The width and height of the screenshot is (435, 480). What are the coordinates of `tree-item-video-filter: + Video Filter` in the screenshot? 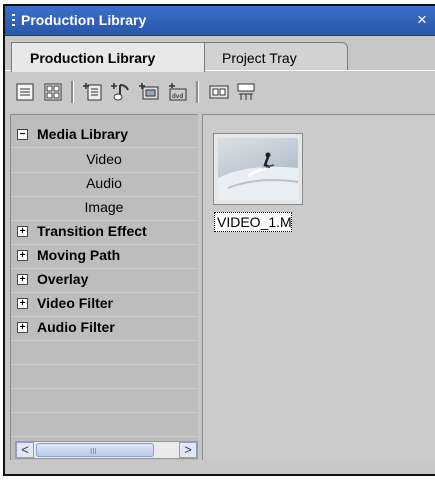 It's located at (104, 304).